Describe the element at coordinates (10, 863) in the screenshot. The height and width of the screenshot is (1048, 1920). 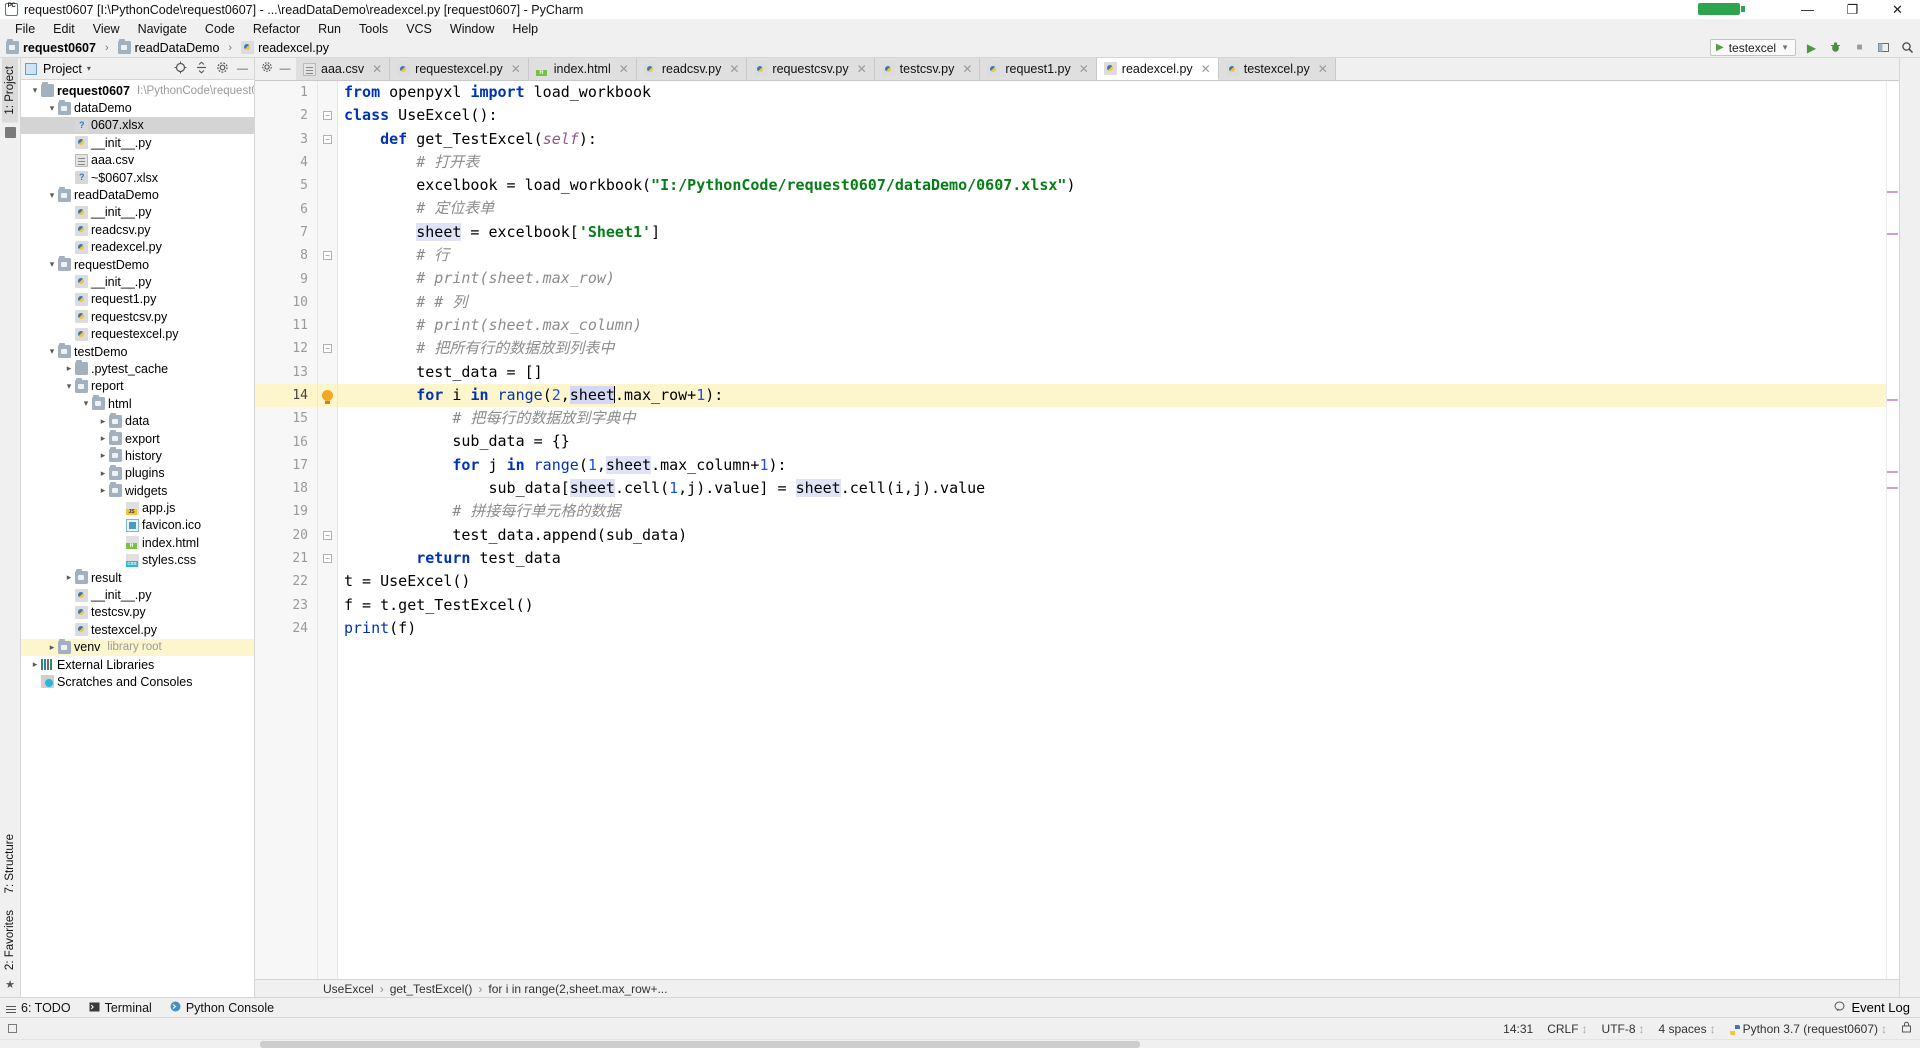
I see `rail-item-structure: 7: Structure` at that location.